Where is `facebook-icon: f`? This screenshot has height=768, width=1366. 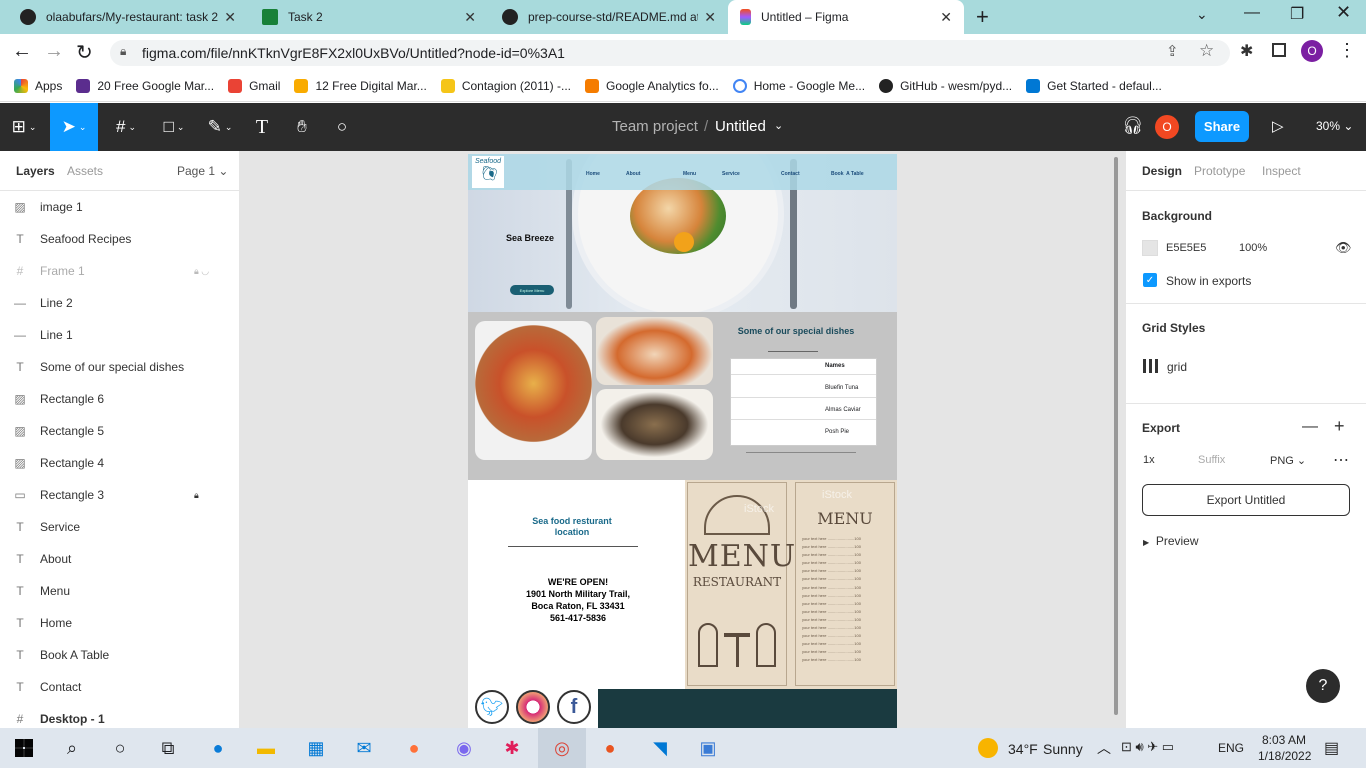 facebook-icon: f is located at coordinates (574, 707).